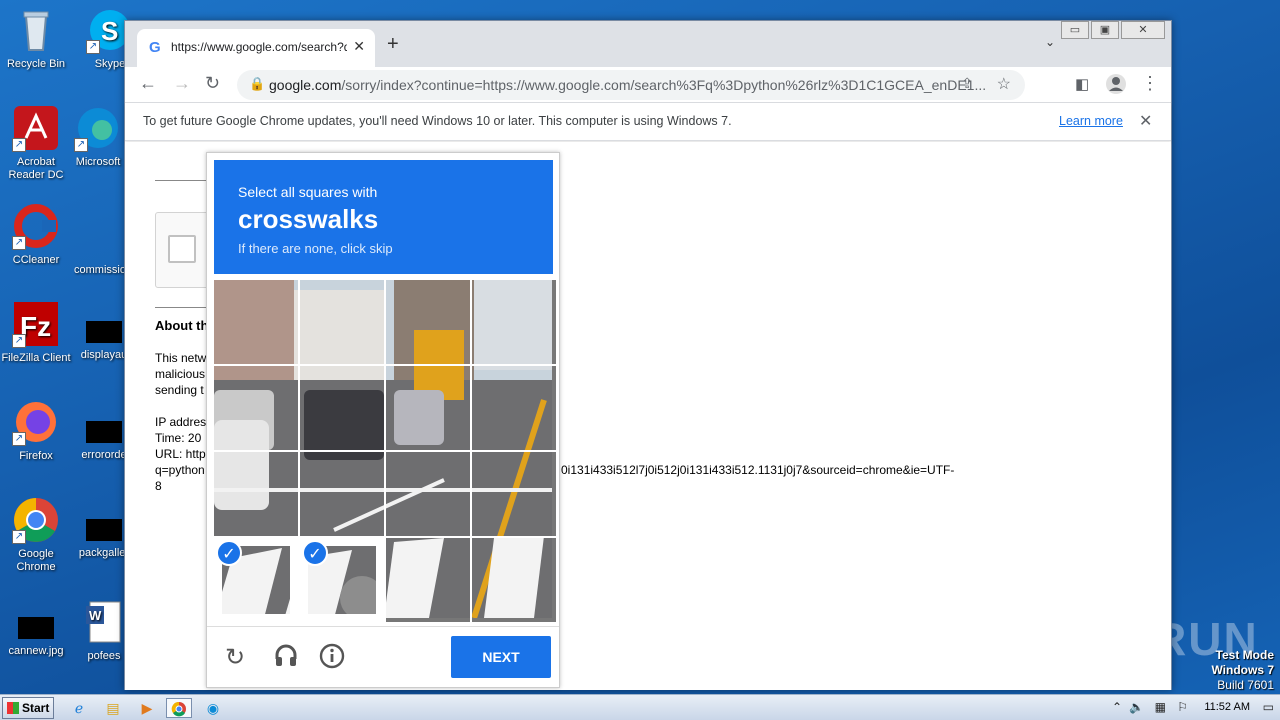  Describe the element at coordinates (501, 657) in the screenshot. I see `next-button: NEXT` at that location.